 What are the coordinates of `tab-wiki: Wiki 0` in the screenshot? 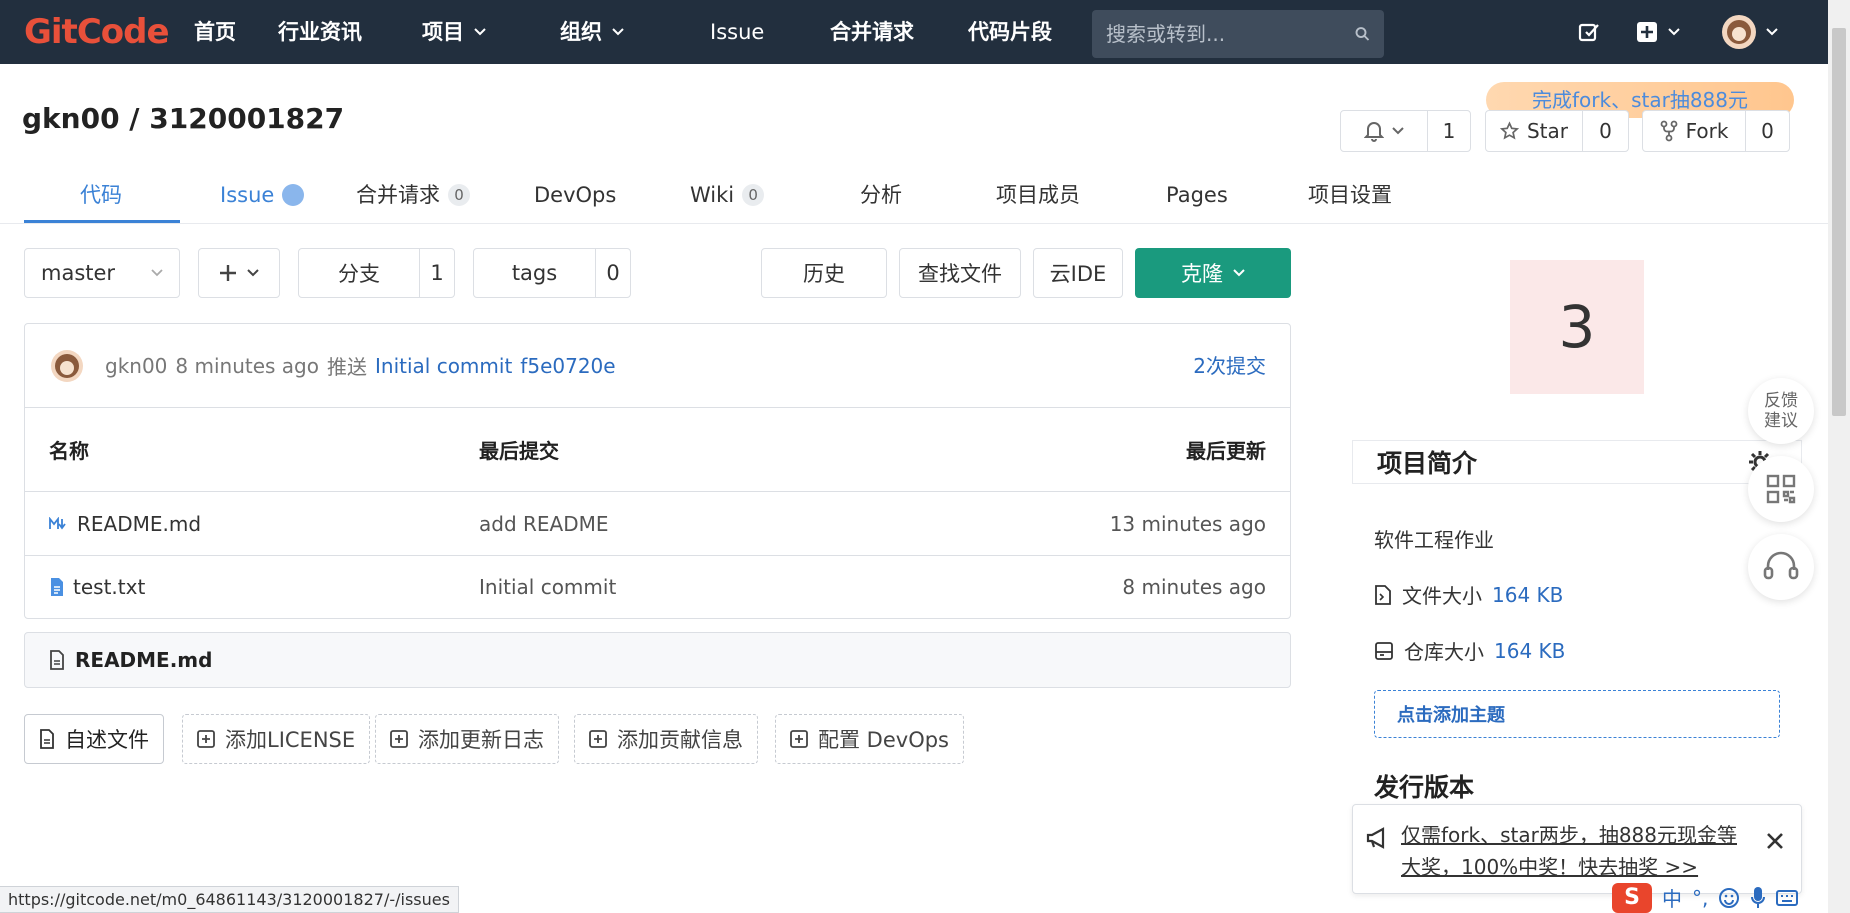 It's located at (727, 195).